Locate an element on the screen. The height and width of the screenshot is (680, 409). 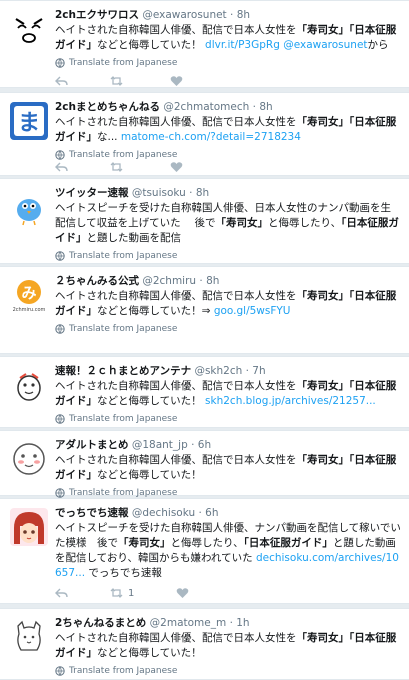
display-name: 2ちゃんねるまとめ is located at coordinates (100, 623).